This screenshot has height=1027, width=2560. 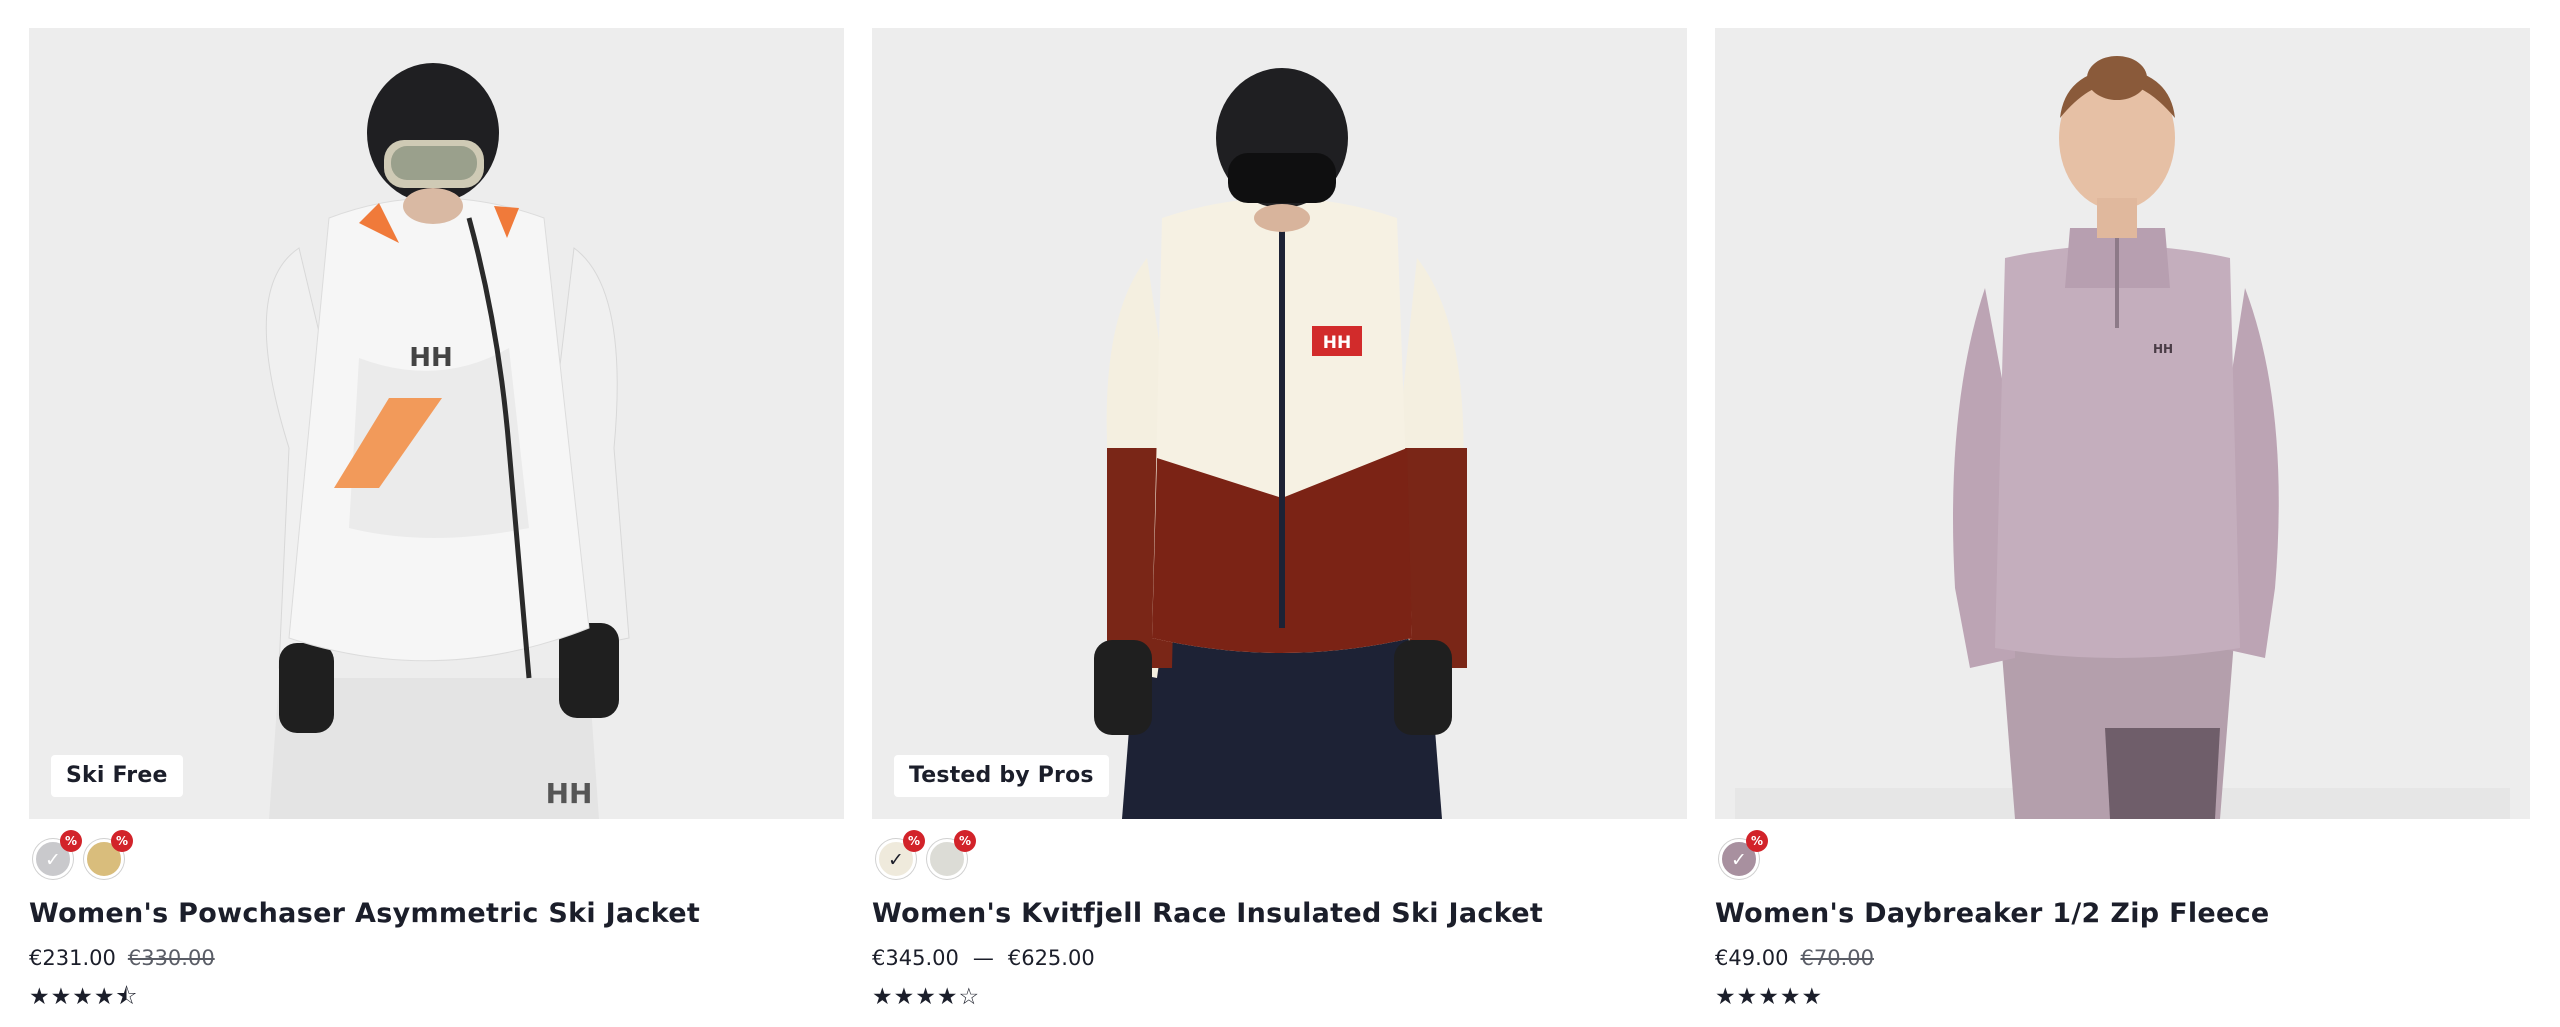 I want to click on original-price: €70.00, so click(x=1837, y=958).